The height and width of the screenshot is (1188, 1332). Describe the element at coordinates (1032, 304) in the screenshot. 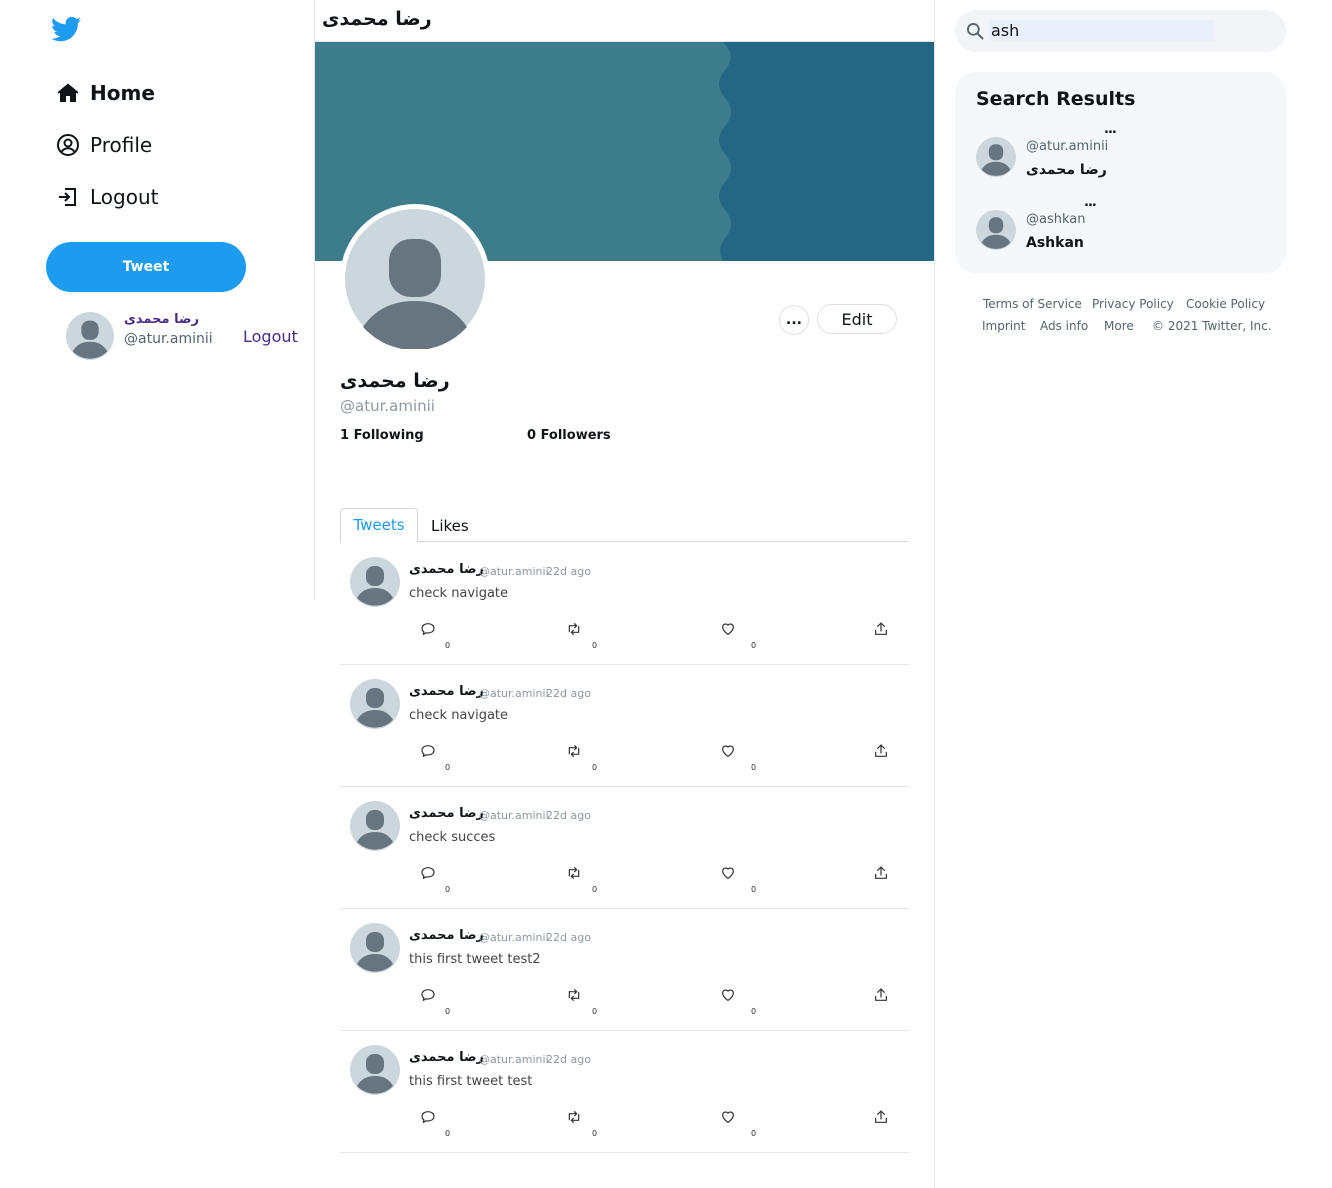

I see `footer-terms-link: Terms of Service` at that location.